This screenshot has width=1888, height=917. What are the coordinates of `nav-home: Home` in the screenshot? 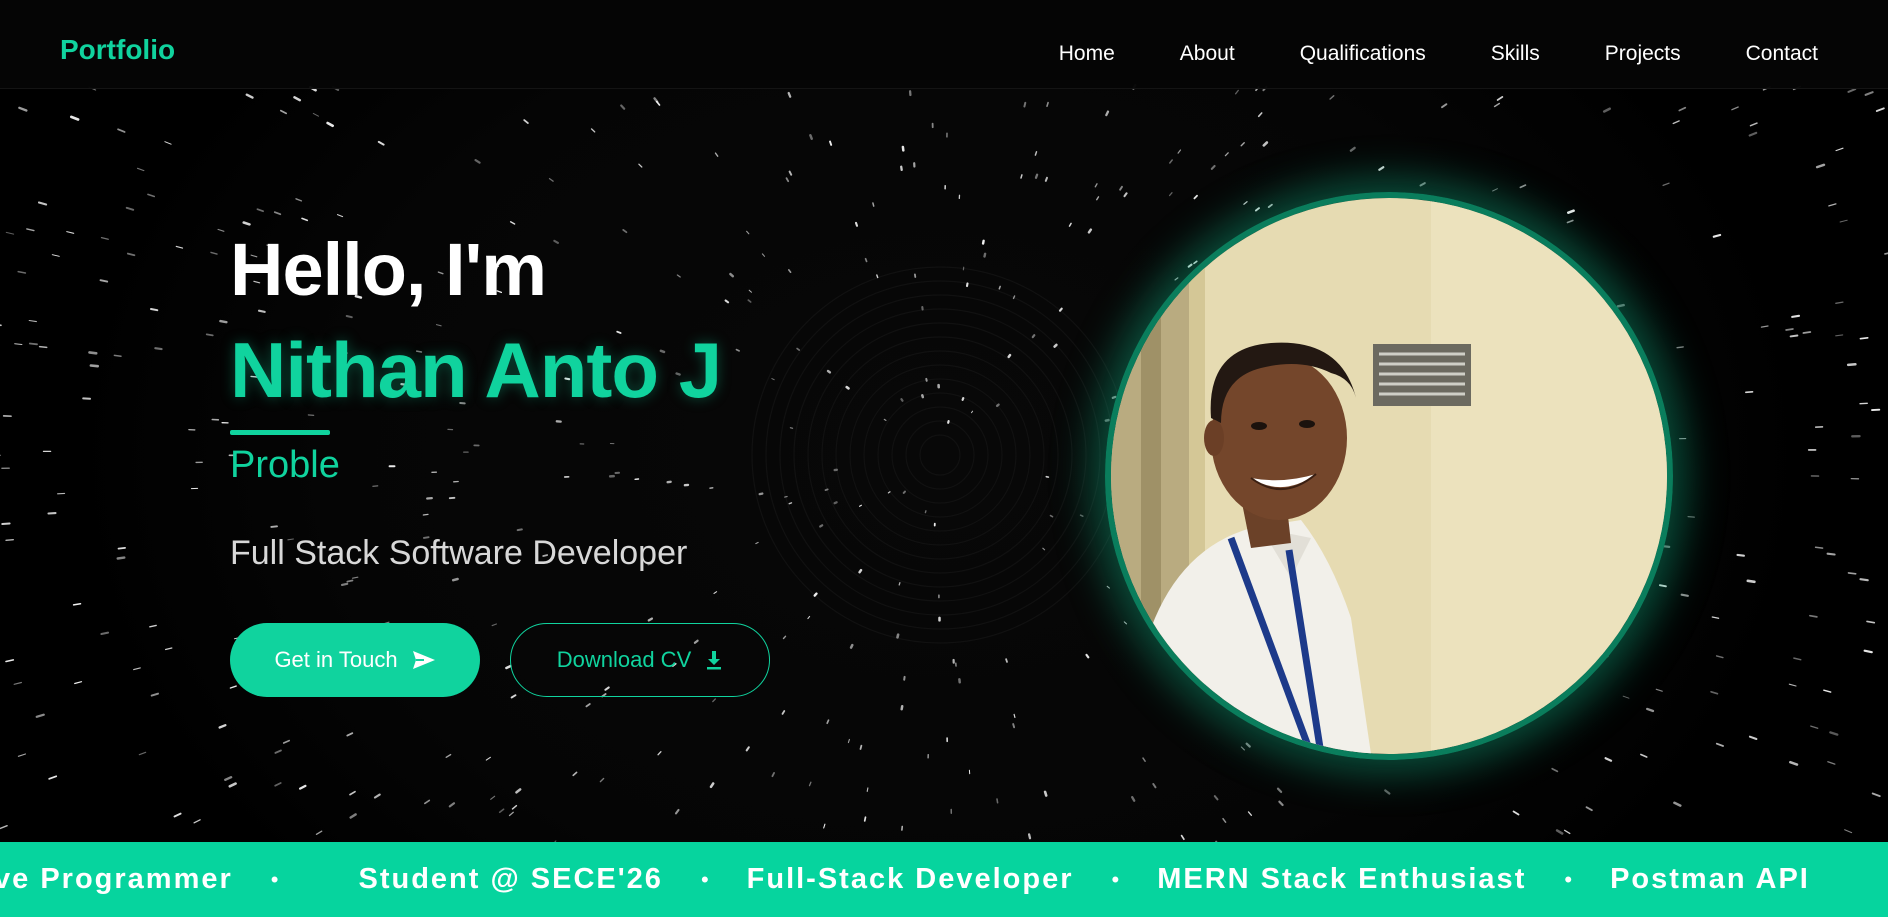 It's located at (1087, 54).